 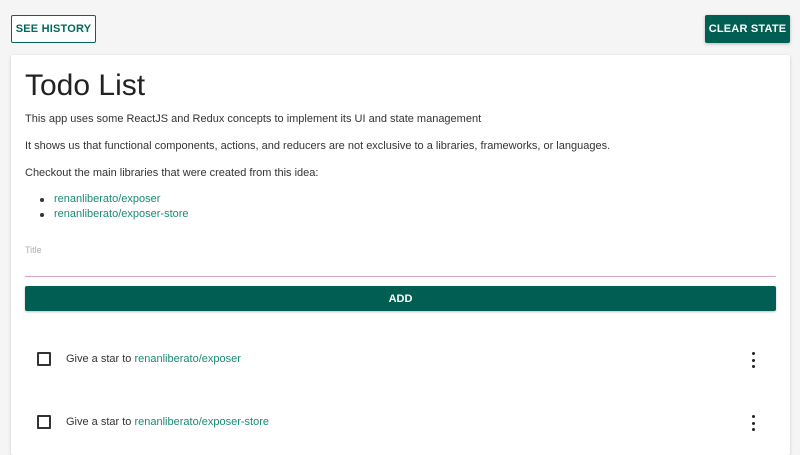 What do you see at coordinates (121, 214) in the screenshot?
I see `exposer-store-link: renanliberato/exposer-store` at bounding box center [121, 214].